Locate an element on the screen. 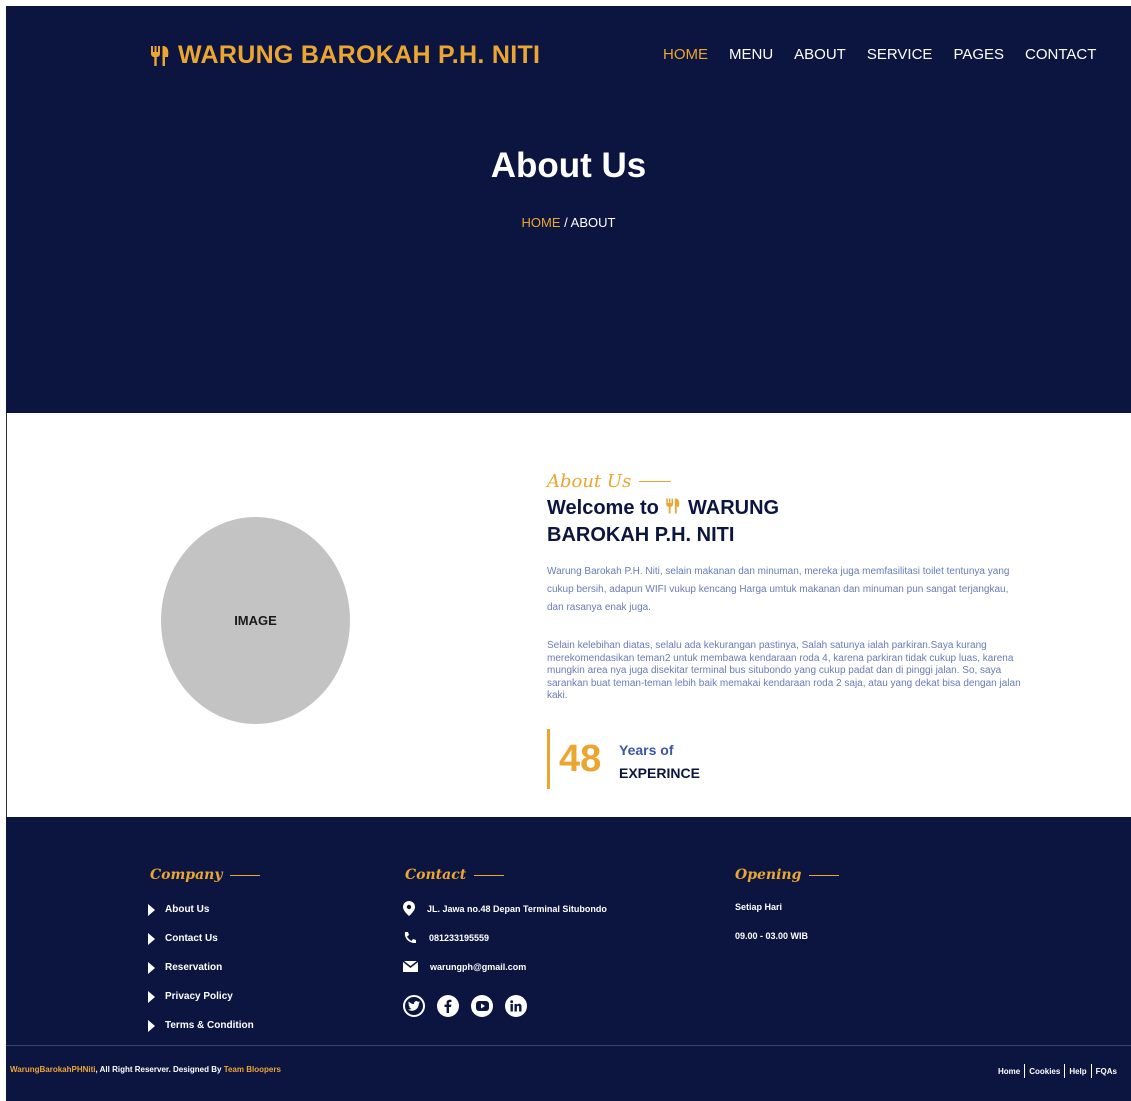 Image resolution: width=1131 pixels, height=1101 pixels. welcome-prefix: Welcome to is located at coordinates (603, 508).